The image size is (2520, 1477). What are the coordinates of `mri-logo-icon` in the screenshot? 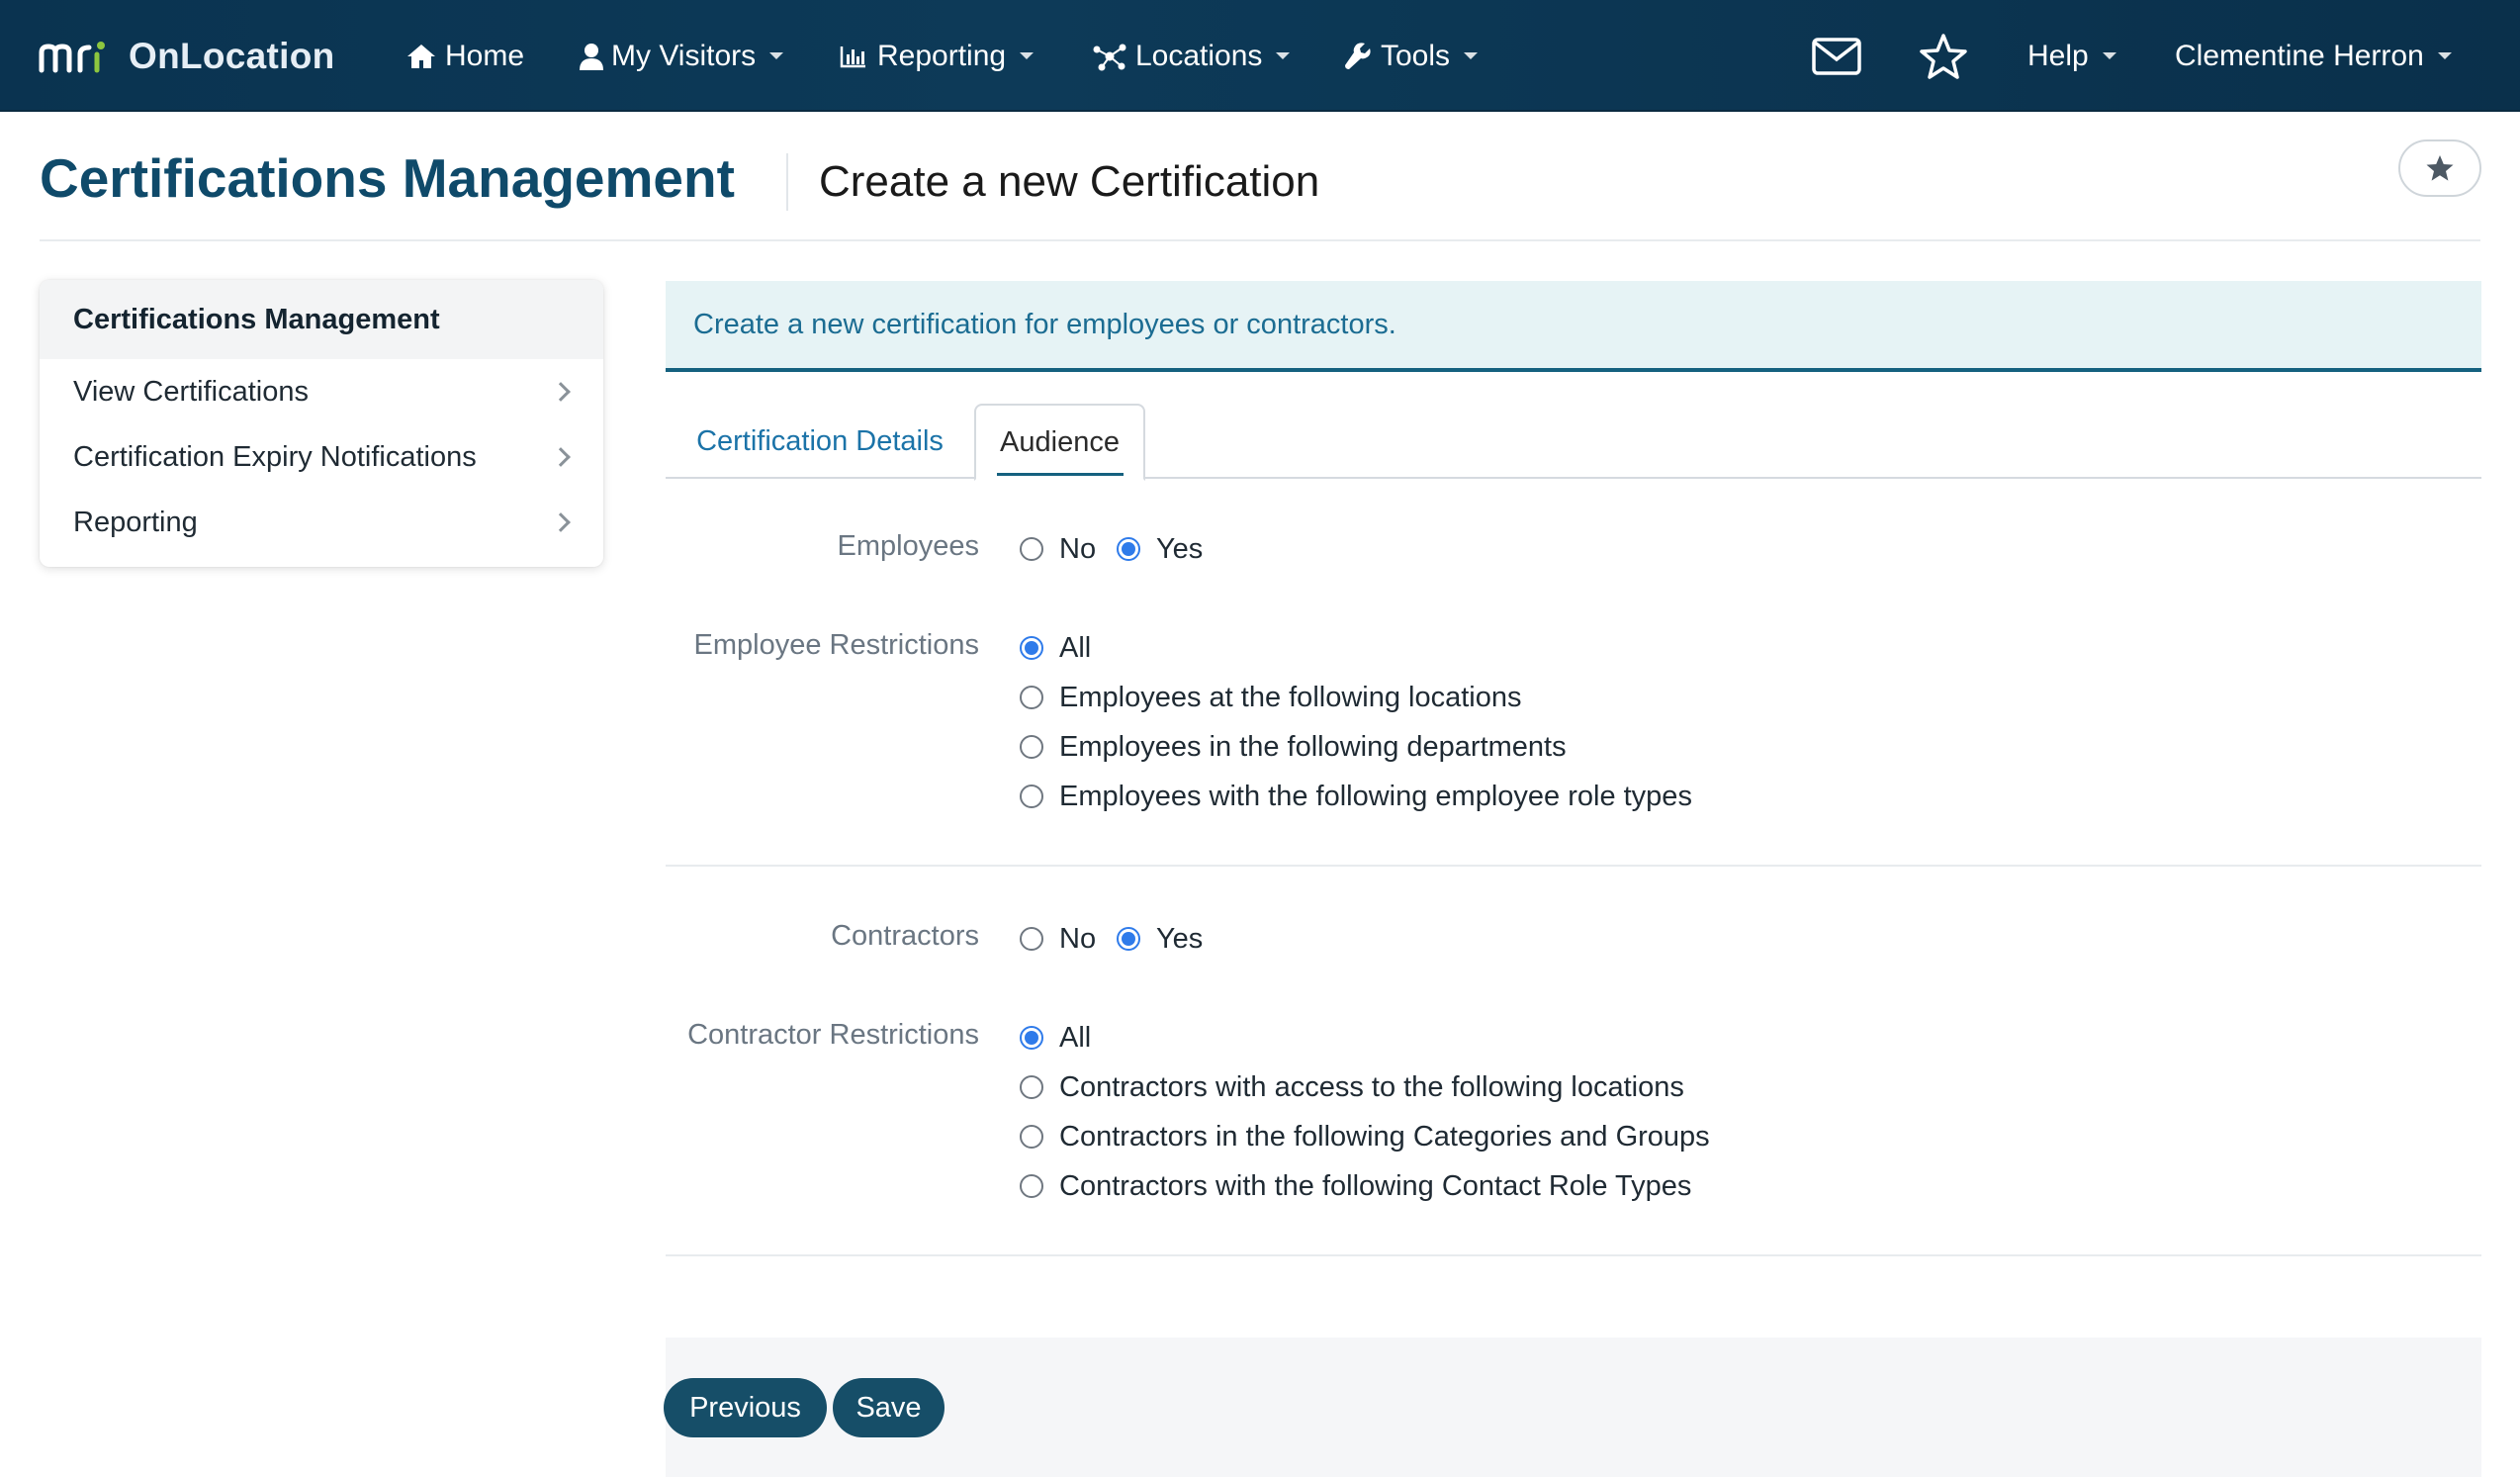 It's located at (72, 56).